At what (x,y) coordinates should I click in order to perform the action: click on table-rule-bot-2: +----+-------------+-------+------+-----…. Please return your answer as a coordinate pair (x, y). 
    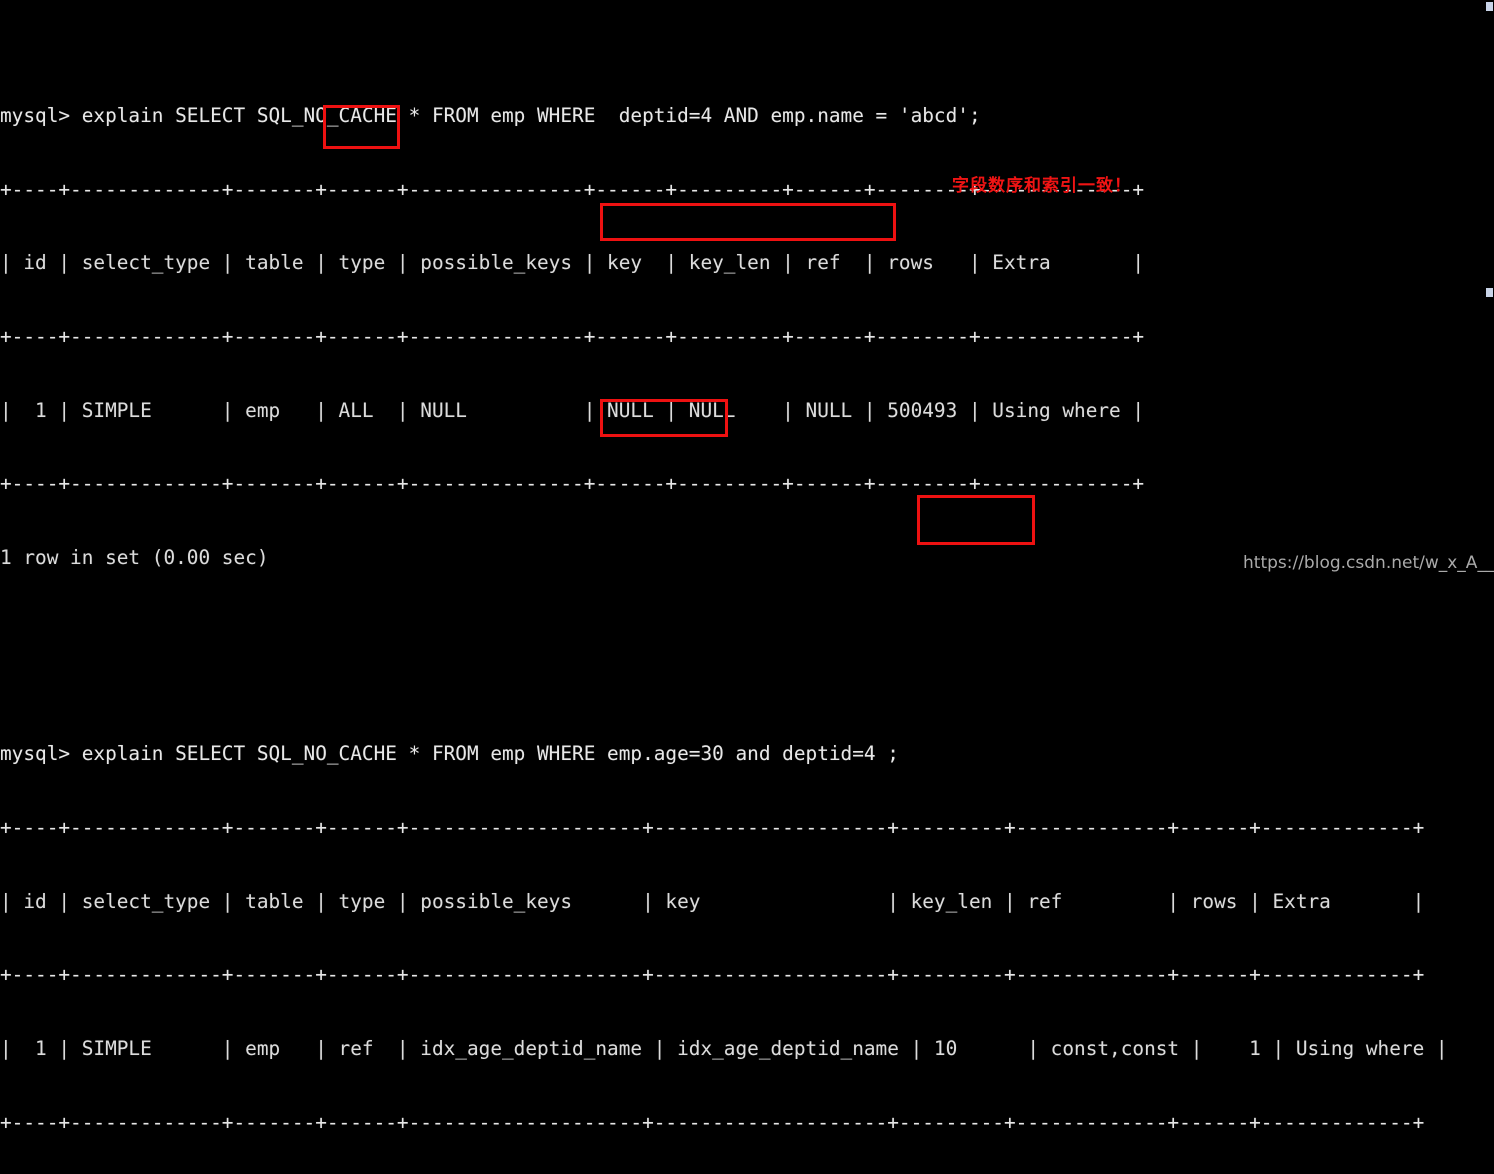
    Looking at the image, I should click on (712, 1122).